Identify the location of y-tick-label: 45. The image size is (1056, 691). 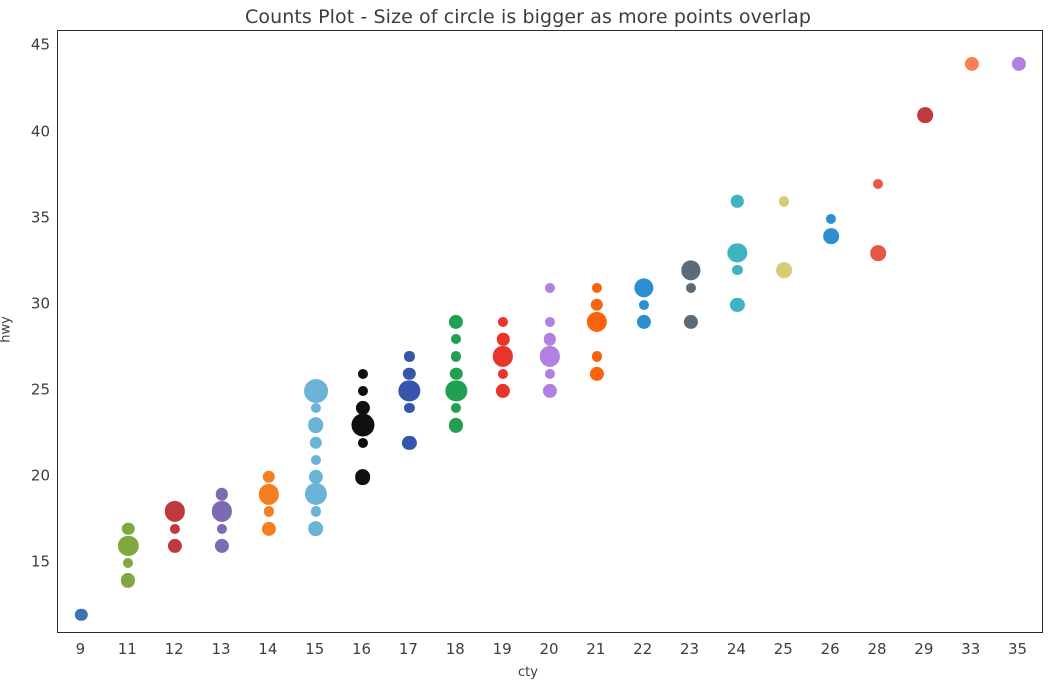
(40, 44).